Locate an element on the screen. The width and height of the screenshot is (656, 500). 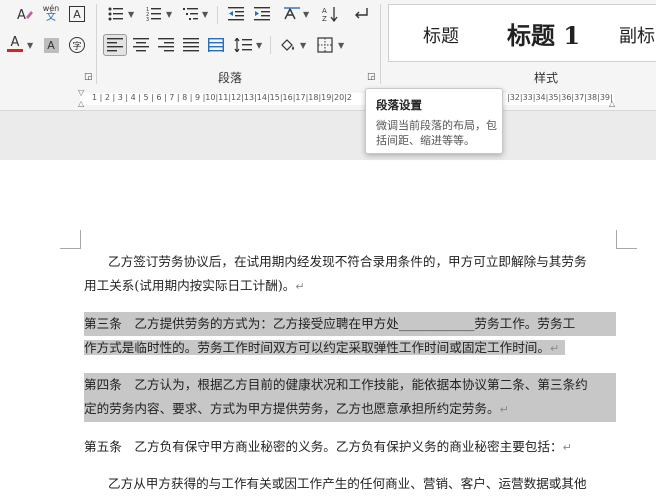
paragraph-text: 用工关系(试用期内按实际日工计酬)。 is located at coordinates (190, 285).